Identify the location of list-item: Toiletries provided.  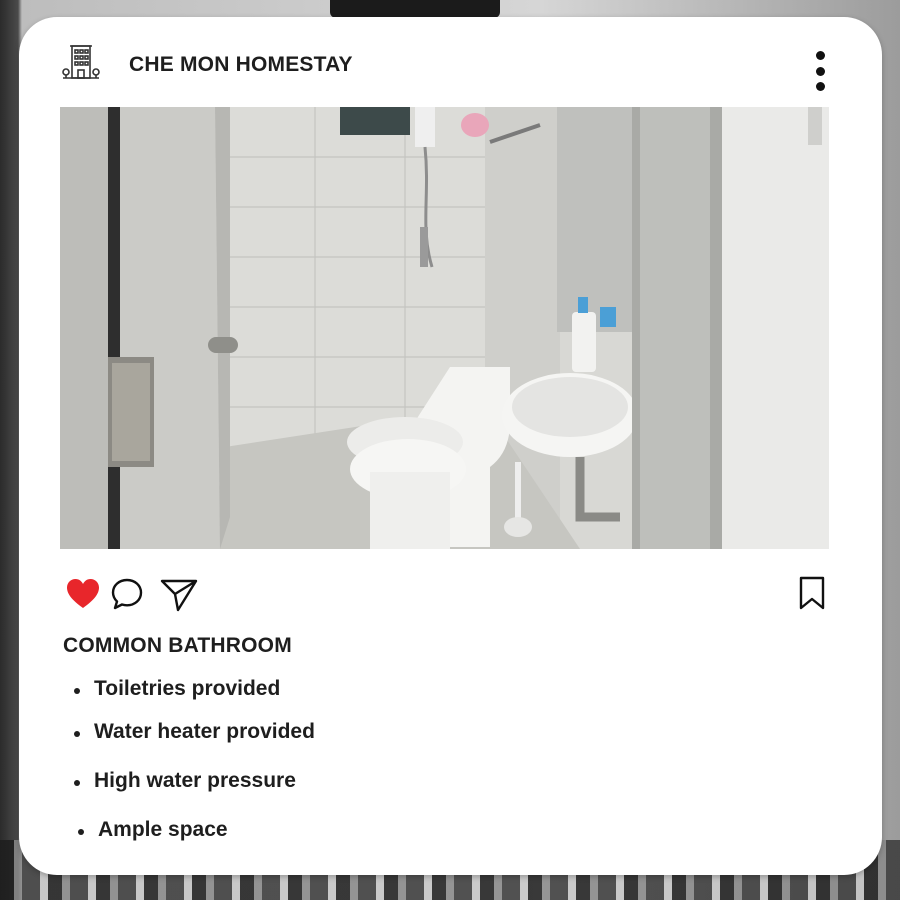
(177, 688).